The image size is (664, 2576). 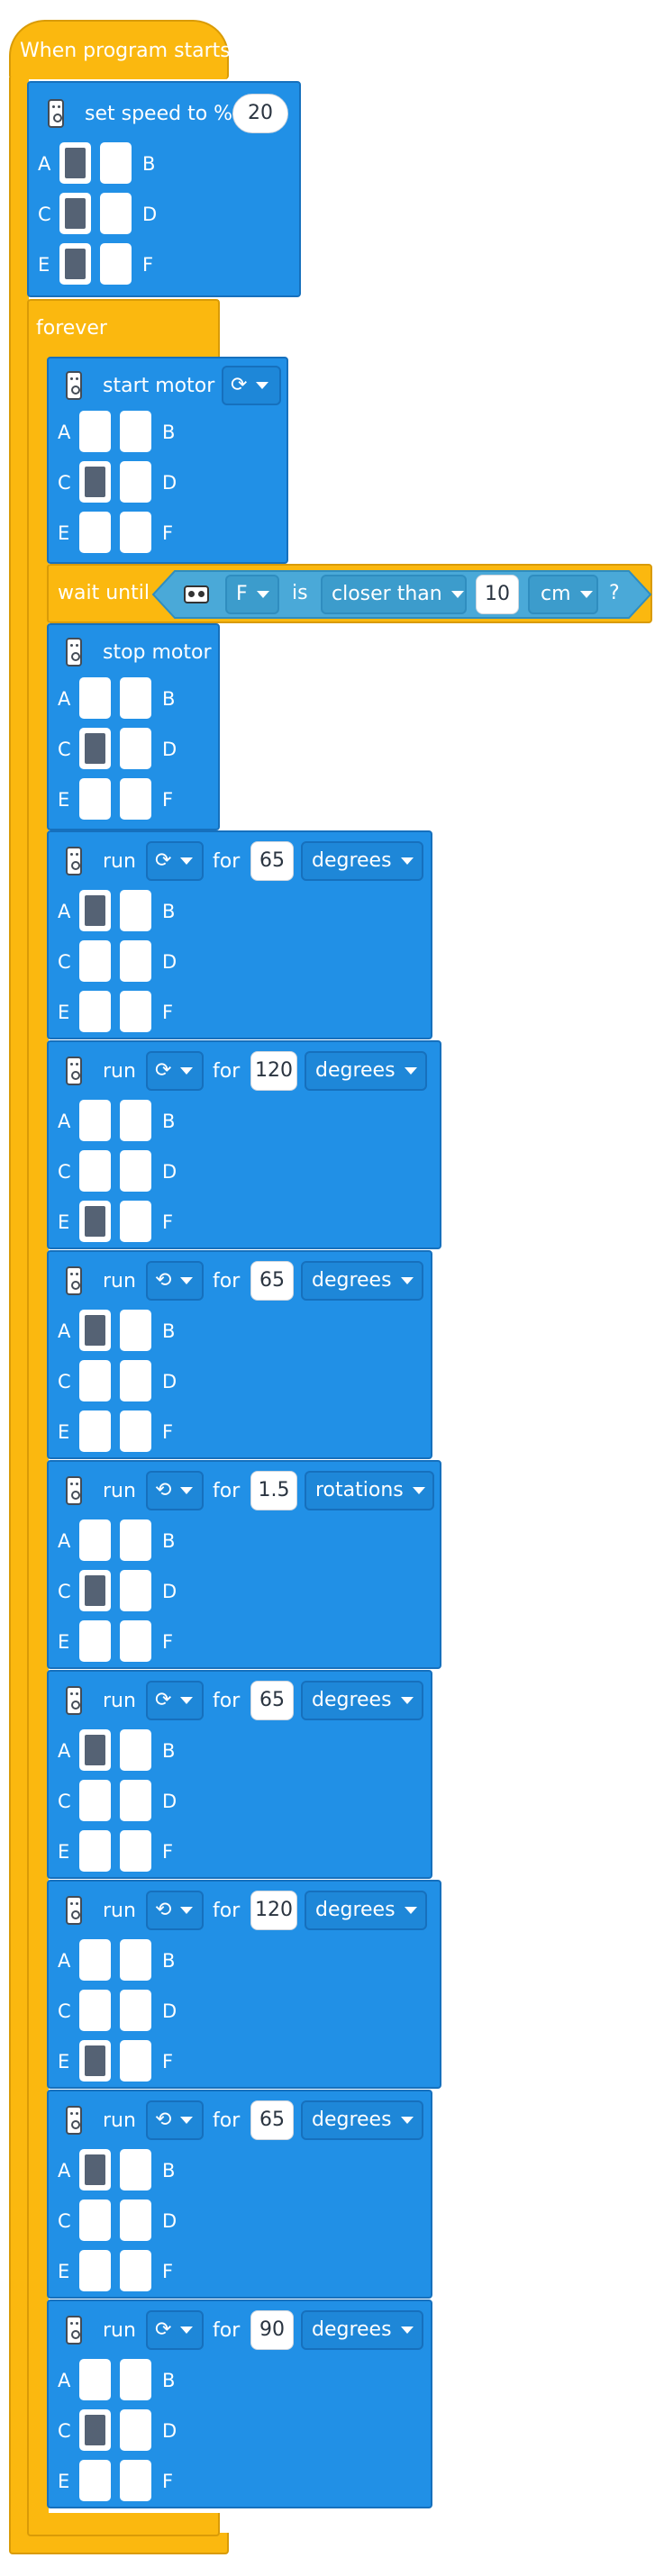 I want to click on sensor-port-dropdown: F, so click(x=252, y=594).